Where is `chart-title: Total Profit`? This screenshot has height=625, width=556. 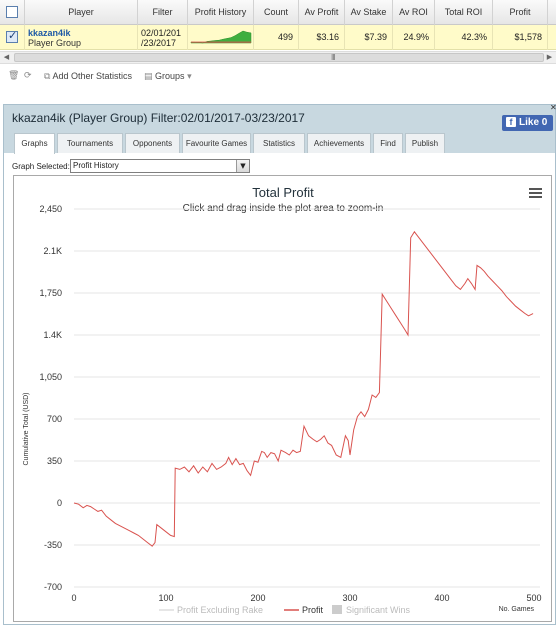 chart-title: Total Profit is located at coordinates (283, 192).